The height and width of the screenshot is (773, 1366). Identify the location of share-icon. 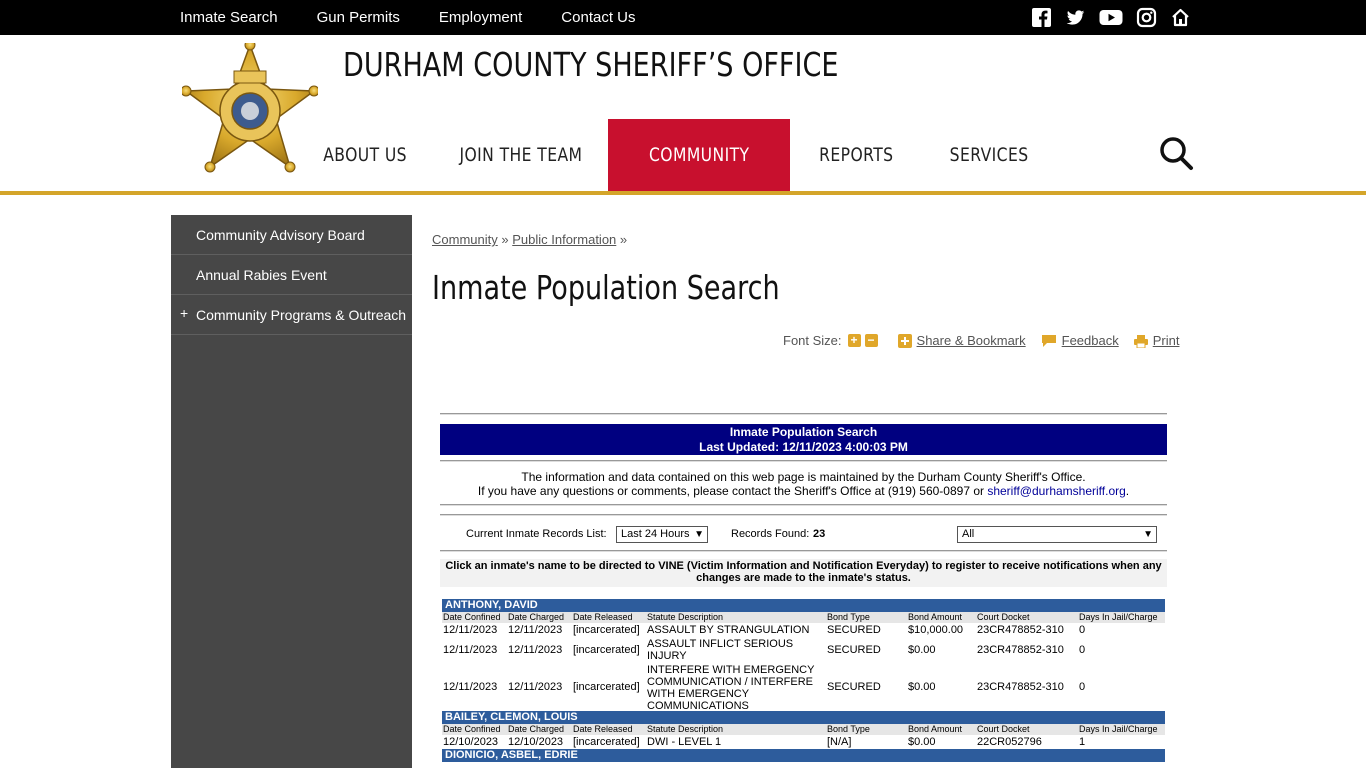
(904, 340).